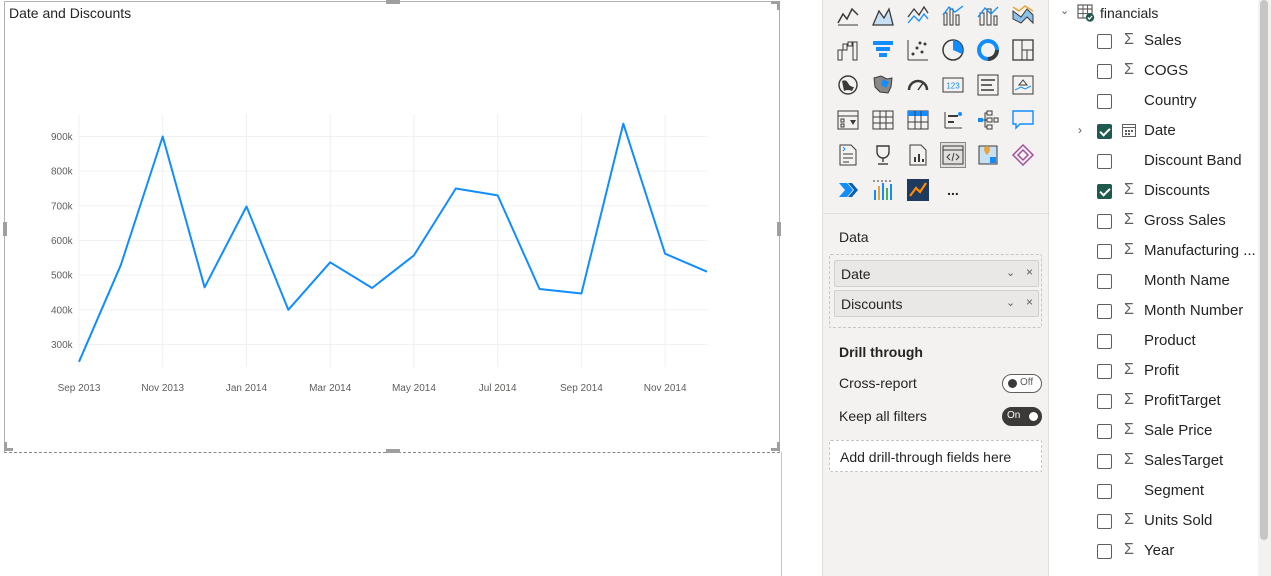  What do you see at coordinates (1155, 282) in the screenshot?
I see `field-row-month-name: Month Name` at bounding box center [1155, 282].